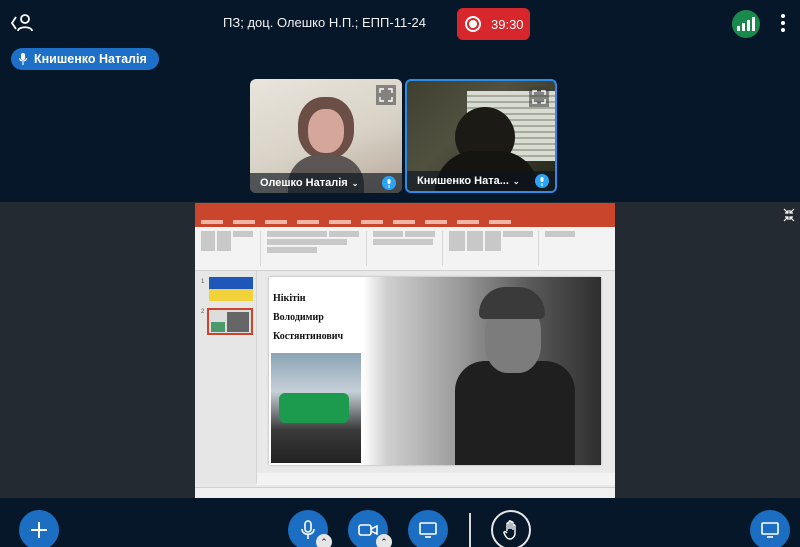 Image resolution: width=800 pixels, height=547 pixels. What do you see at coordinates (368, 530) in the screenshot?
I see `camera-icon` at bounding box center [368, 530].